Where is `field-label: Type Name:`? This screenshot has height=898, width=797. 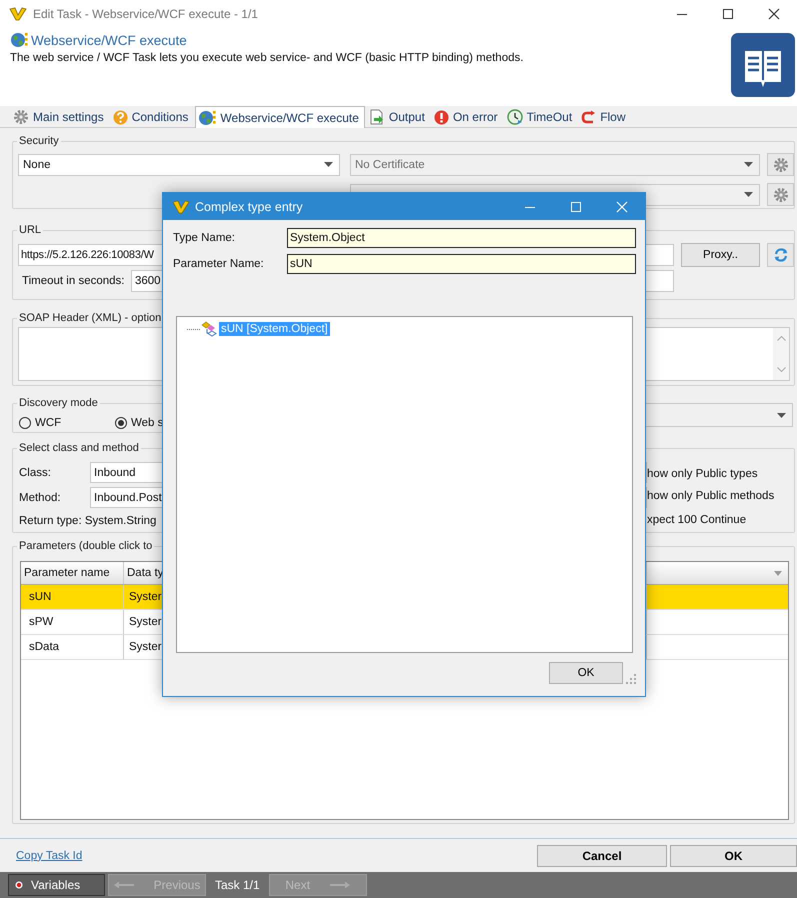 field-label: Type Name: is located at coordinates (204, 238).